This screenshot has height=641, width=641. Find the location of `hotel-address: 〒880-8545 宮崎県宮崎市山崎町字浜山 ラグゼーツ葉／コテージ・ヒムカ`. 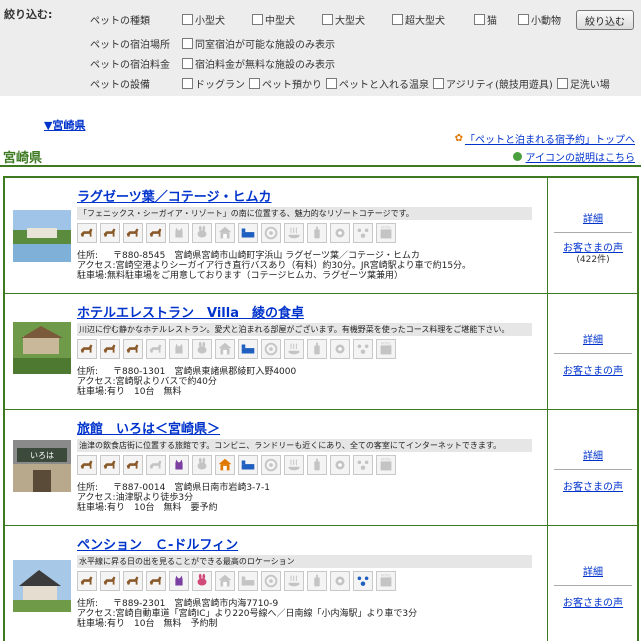

hotel-address: 〒880-8545 宮崎県宮崎市山崎町字浜山 ラグゼーツ葉／コテージ・ヒムカ is located at coordinates (266, 256).